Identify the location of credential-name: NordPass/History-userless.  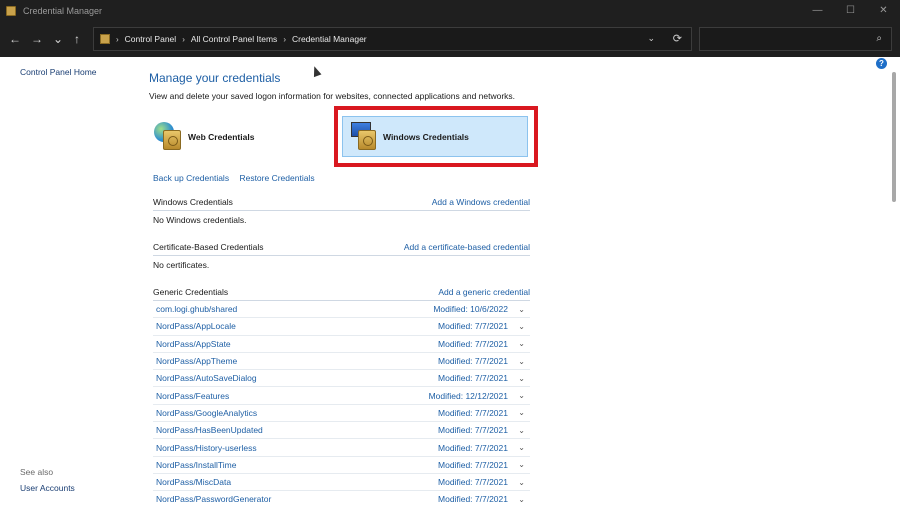
(206, 448).